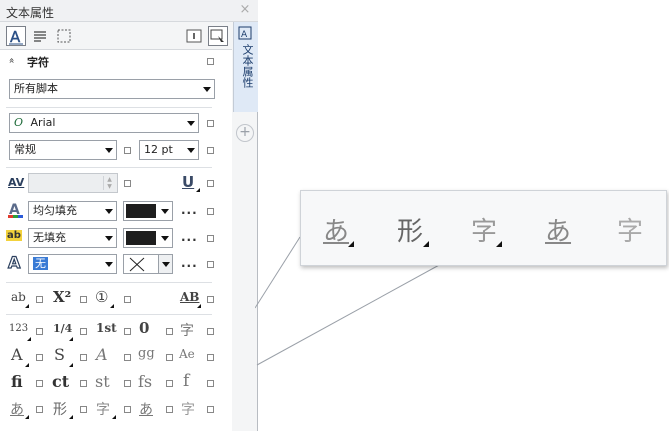  What do you see at coordinates (210, 150) in the screenshot?
I see `size-options-box` at bounding box center [210, 150].